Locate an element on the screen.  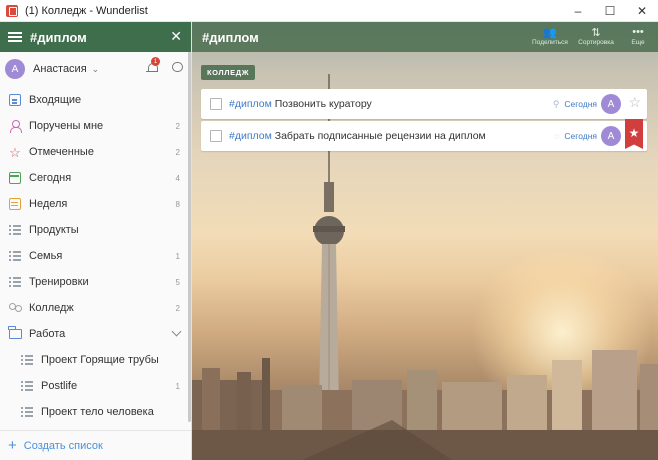
sidebar-item-label: Postlife is located at coordinates (59, 386).